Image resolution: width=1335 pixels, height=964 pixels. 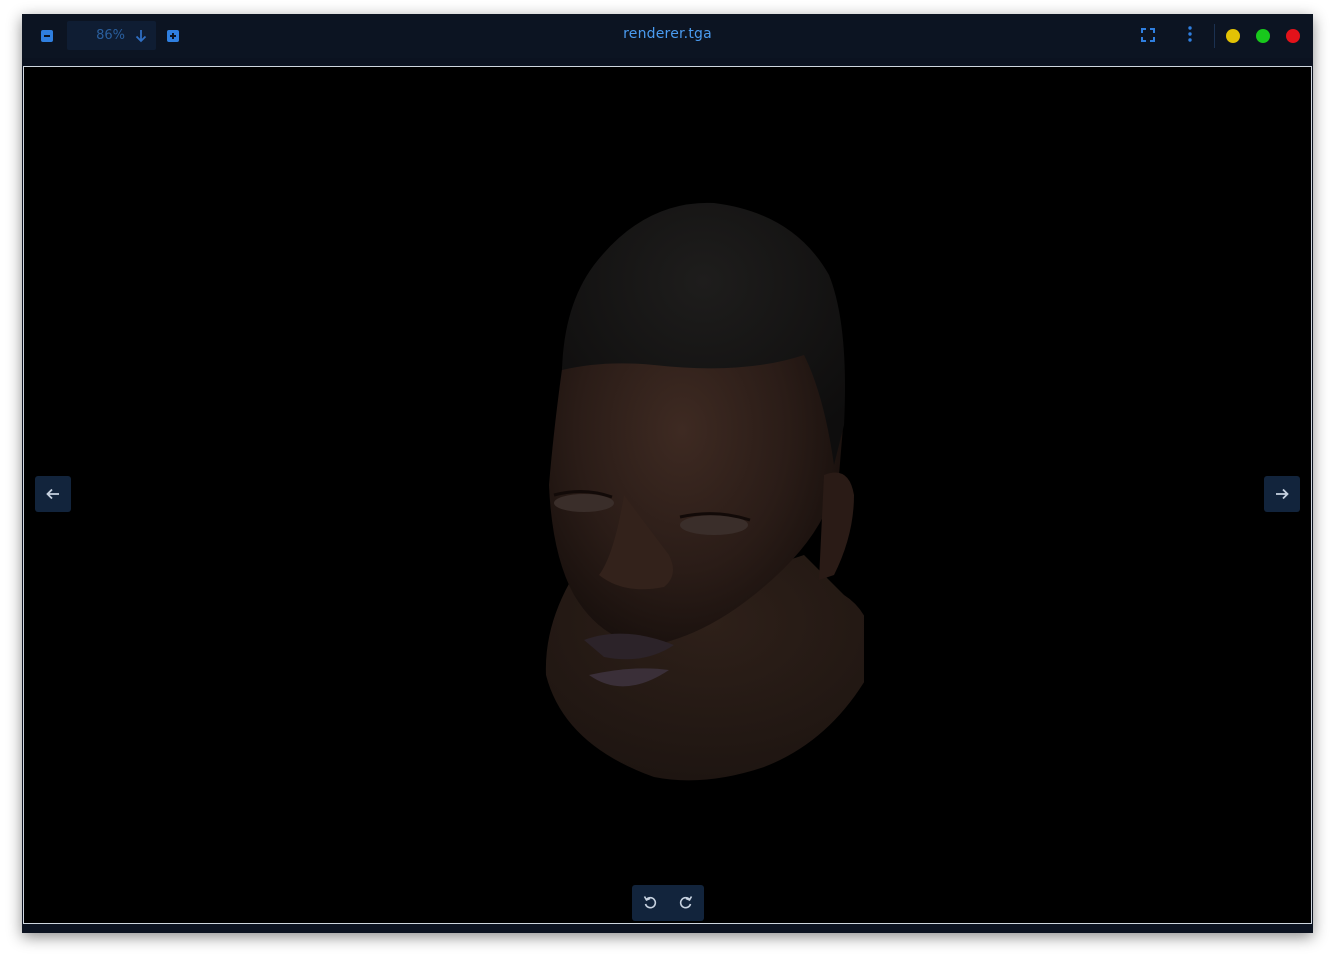 I want to click on fullscreen-icon, so click(x=1148, y=36).